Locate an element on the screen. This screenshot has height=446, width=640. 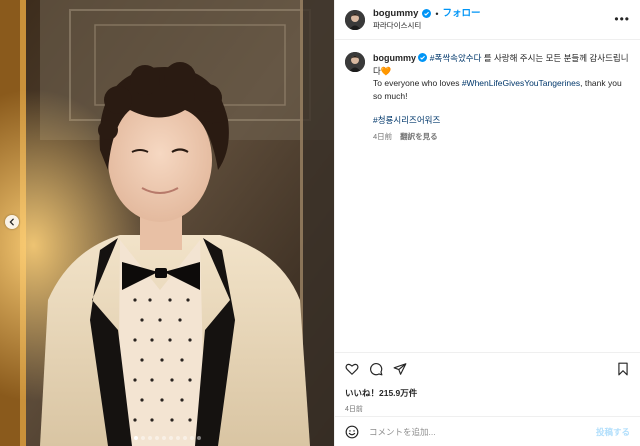
comment-icon is located at coordinates (376, 369).